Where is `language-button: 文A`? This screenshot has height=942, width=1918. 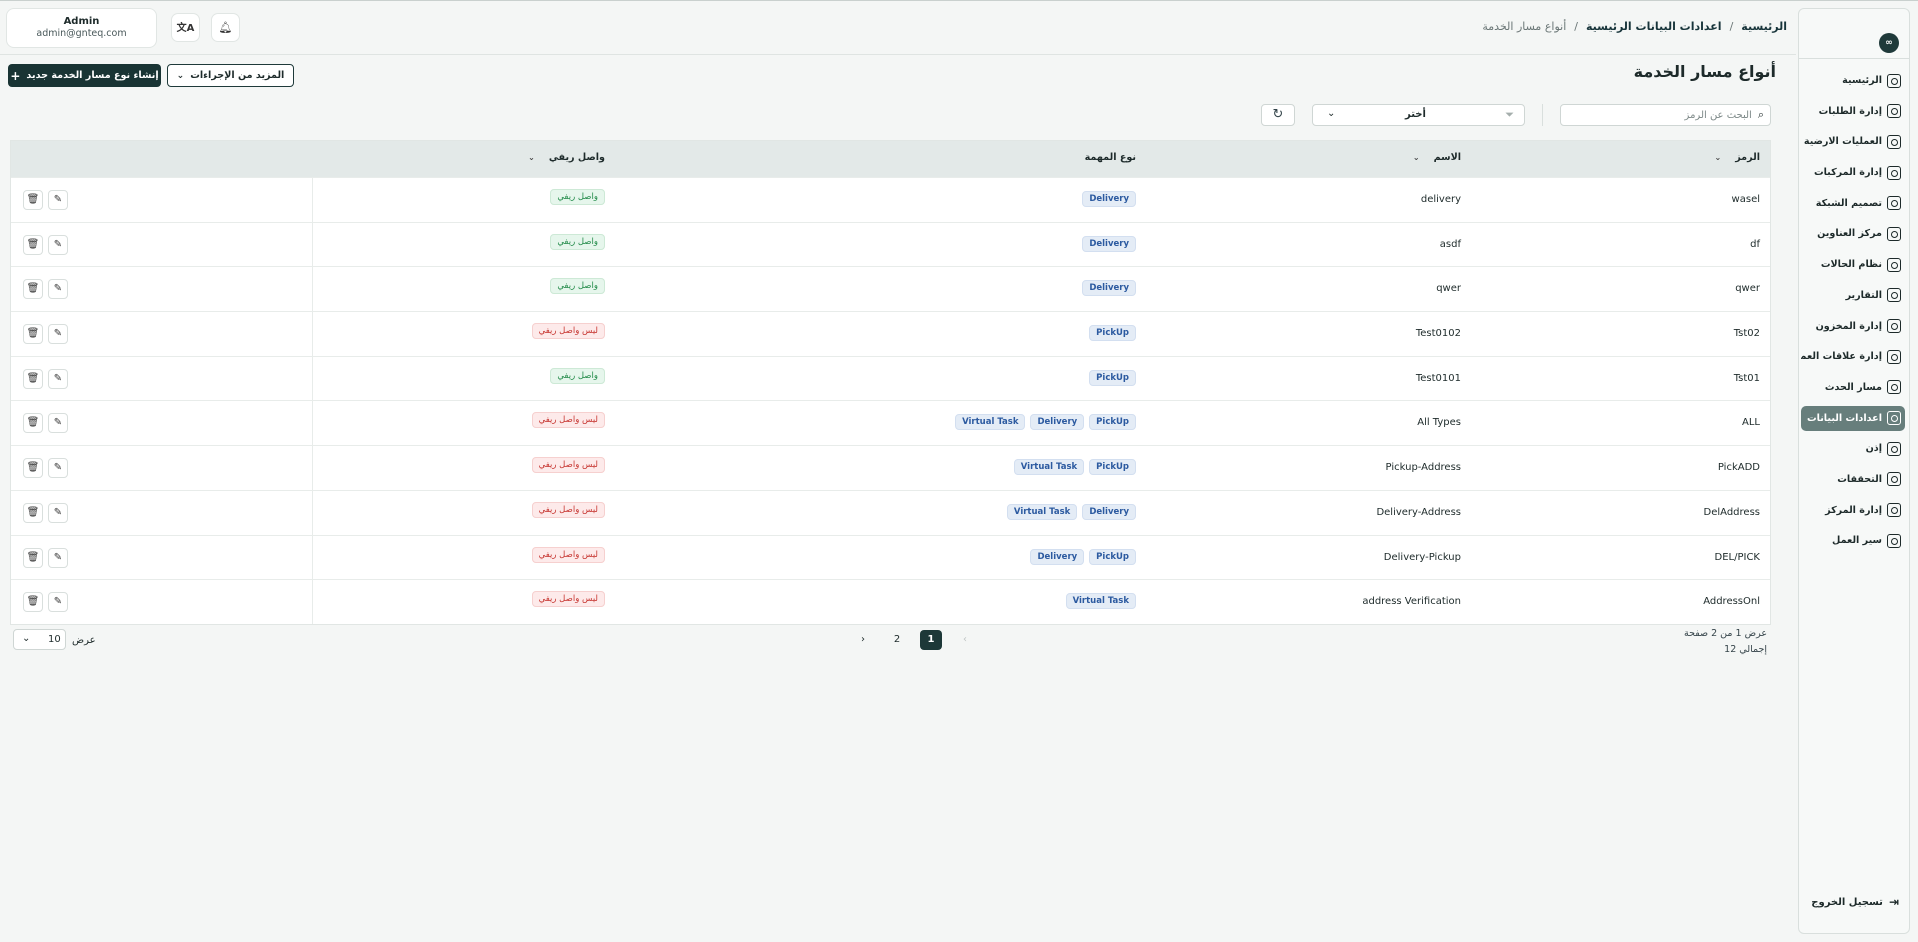 language-button: 文A is located at coordinates (185, 27).